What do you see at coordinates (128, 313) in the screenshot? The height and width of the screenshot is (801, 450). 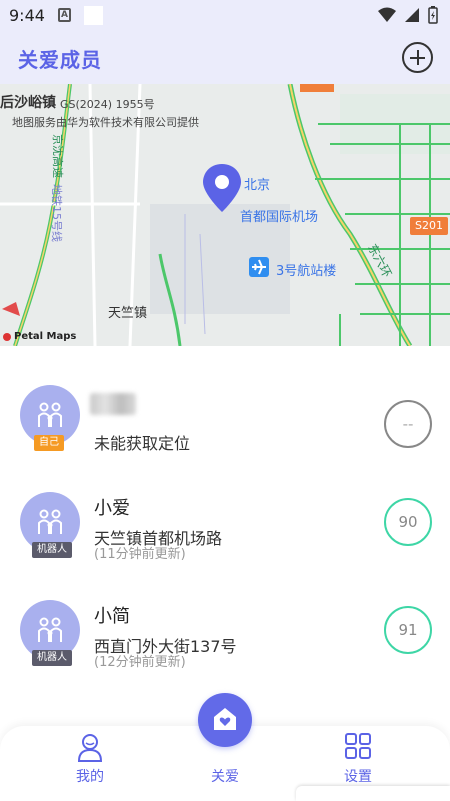 I see `map-town-bottom: 天竺镇` at bounding box center [128, 313].